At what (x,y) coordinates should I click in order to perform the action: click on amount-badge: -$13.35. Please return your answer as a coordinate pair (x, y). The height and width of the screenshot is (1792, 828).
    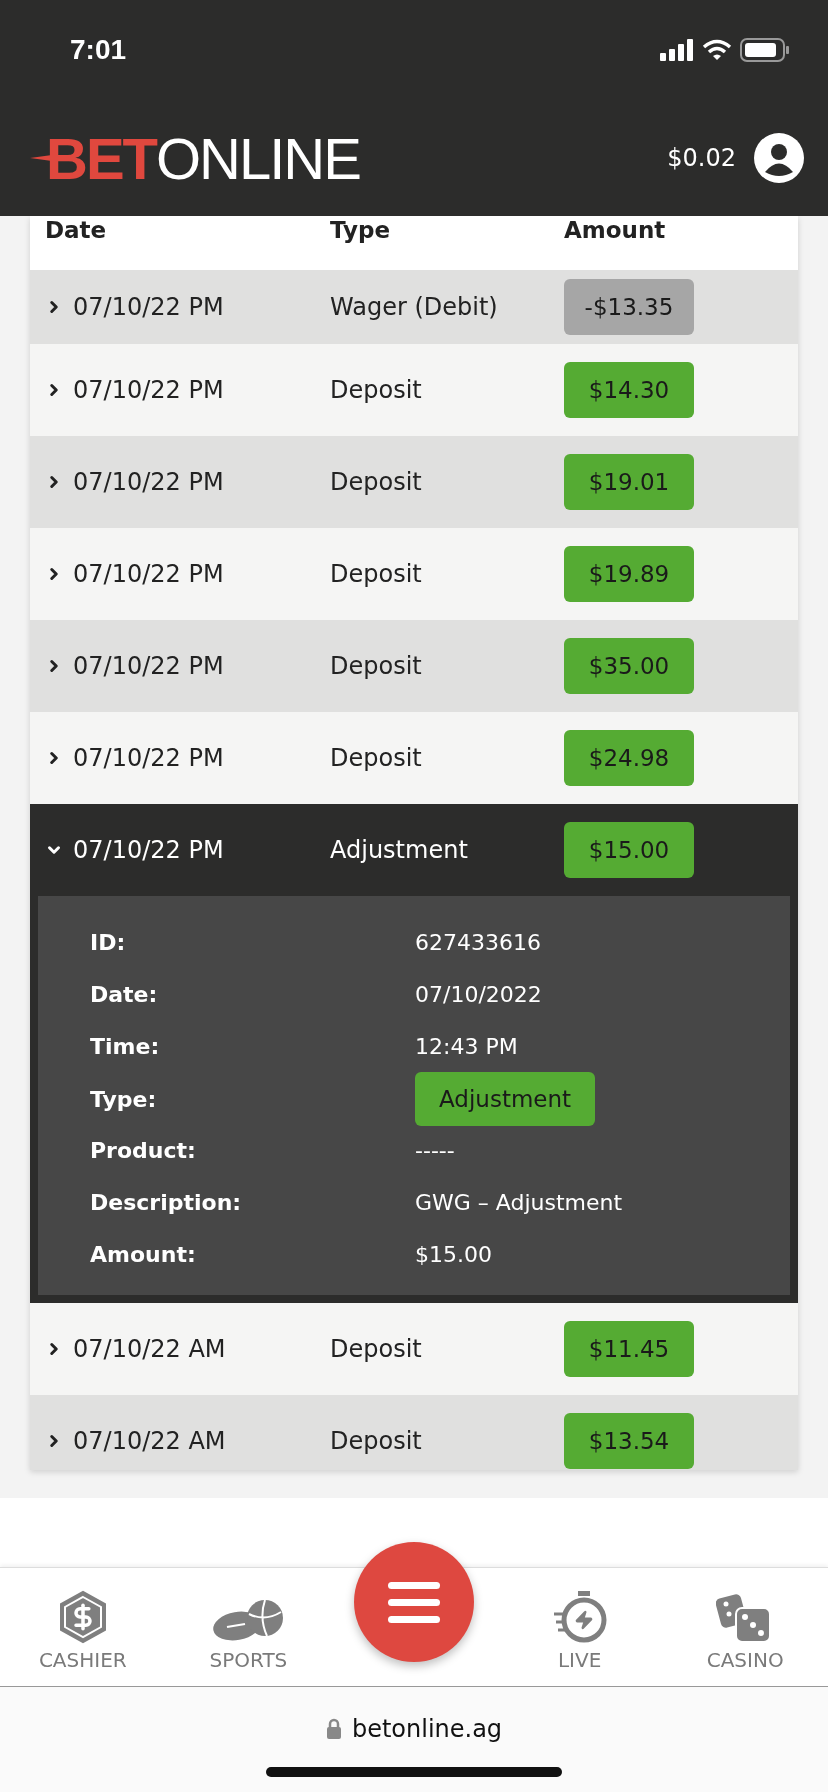
    Looking at the image, I should click on (629, 307).